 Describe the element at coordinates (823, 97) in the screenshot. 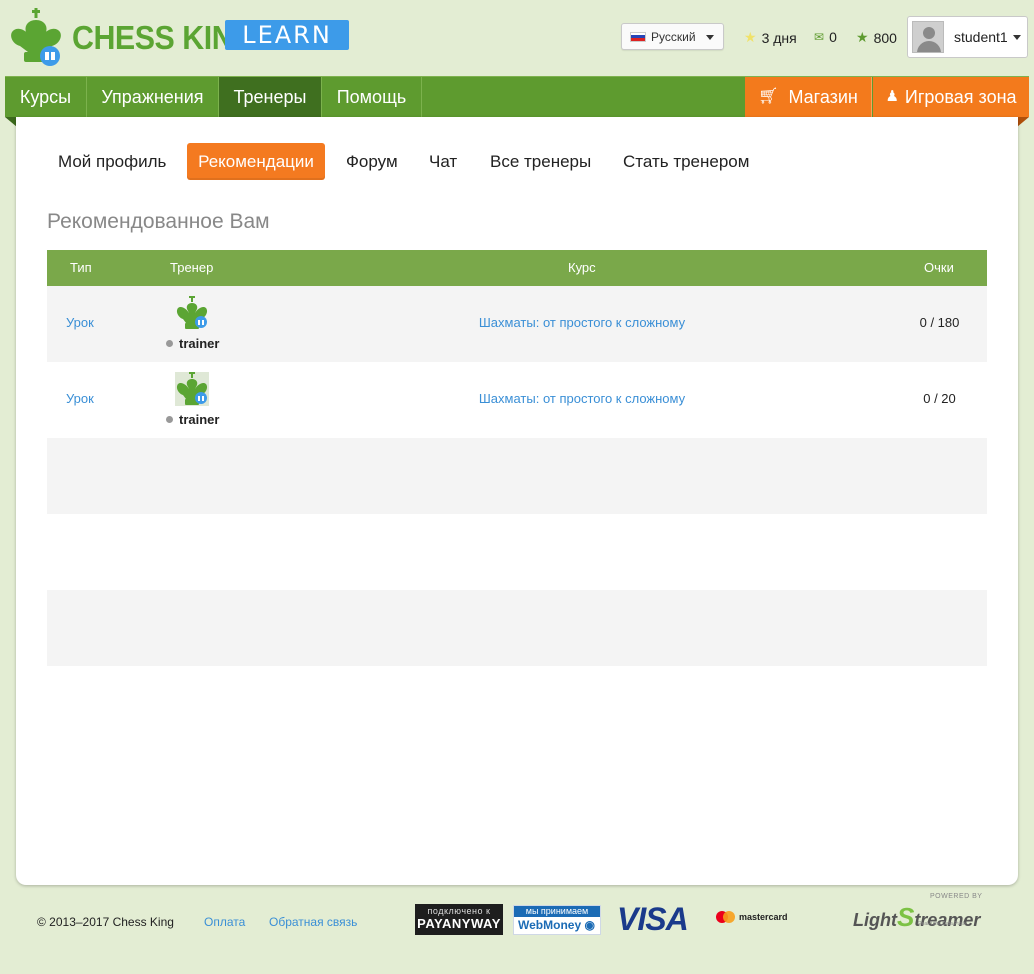

I see `nav-shop-label: Магазин` at that location.